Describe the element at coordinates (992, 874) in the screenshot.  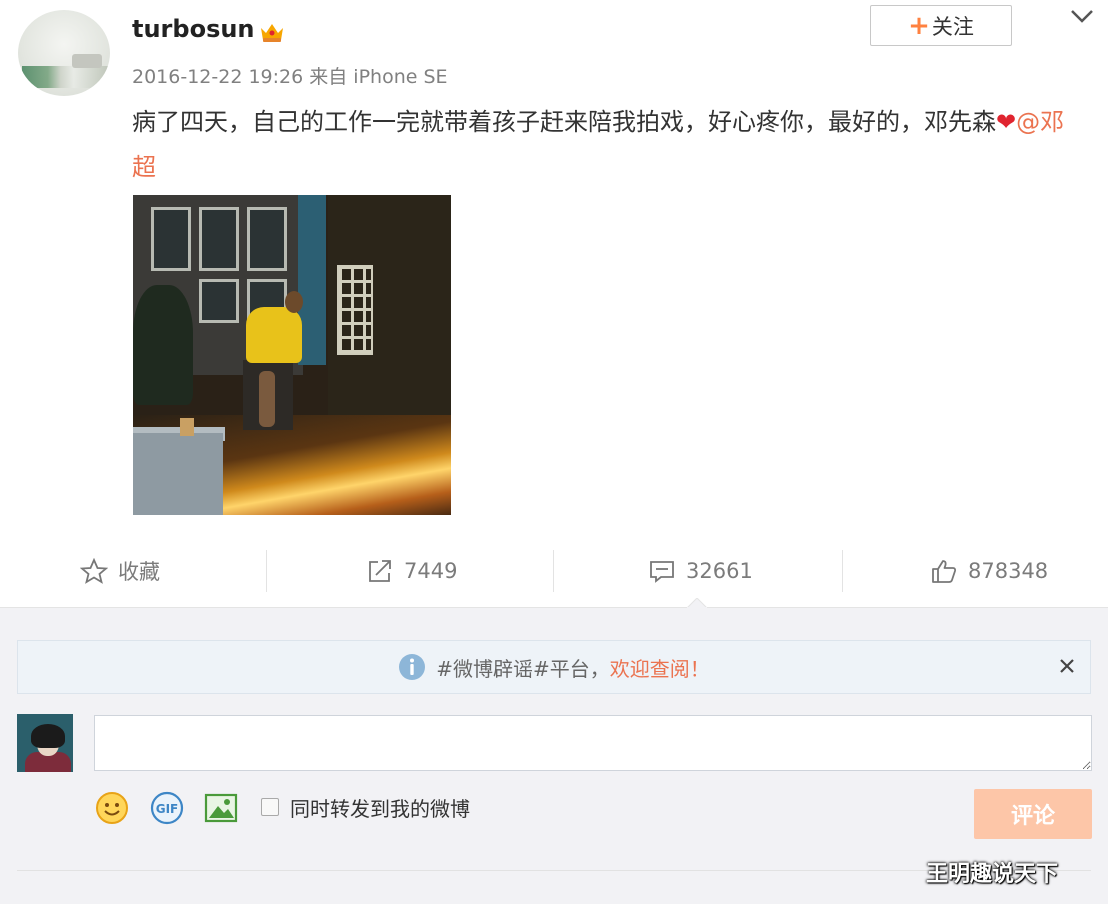
I see `watermark-text: 王明趣说天下` at that location.